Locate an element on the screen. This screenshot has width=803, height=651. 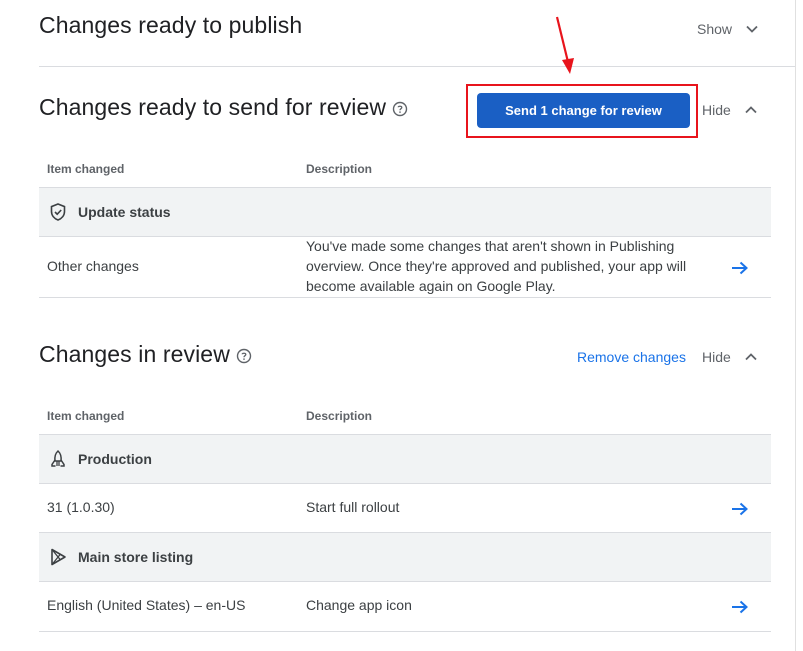
group-row-update-status: Update status is located at coordinates (405, 211).